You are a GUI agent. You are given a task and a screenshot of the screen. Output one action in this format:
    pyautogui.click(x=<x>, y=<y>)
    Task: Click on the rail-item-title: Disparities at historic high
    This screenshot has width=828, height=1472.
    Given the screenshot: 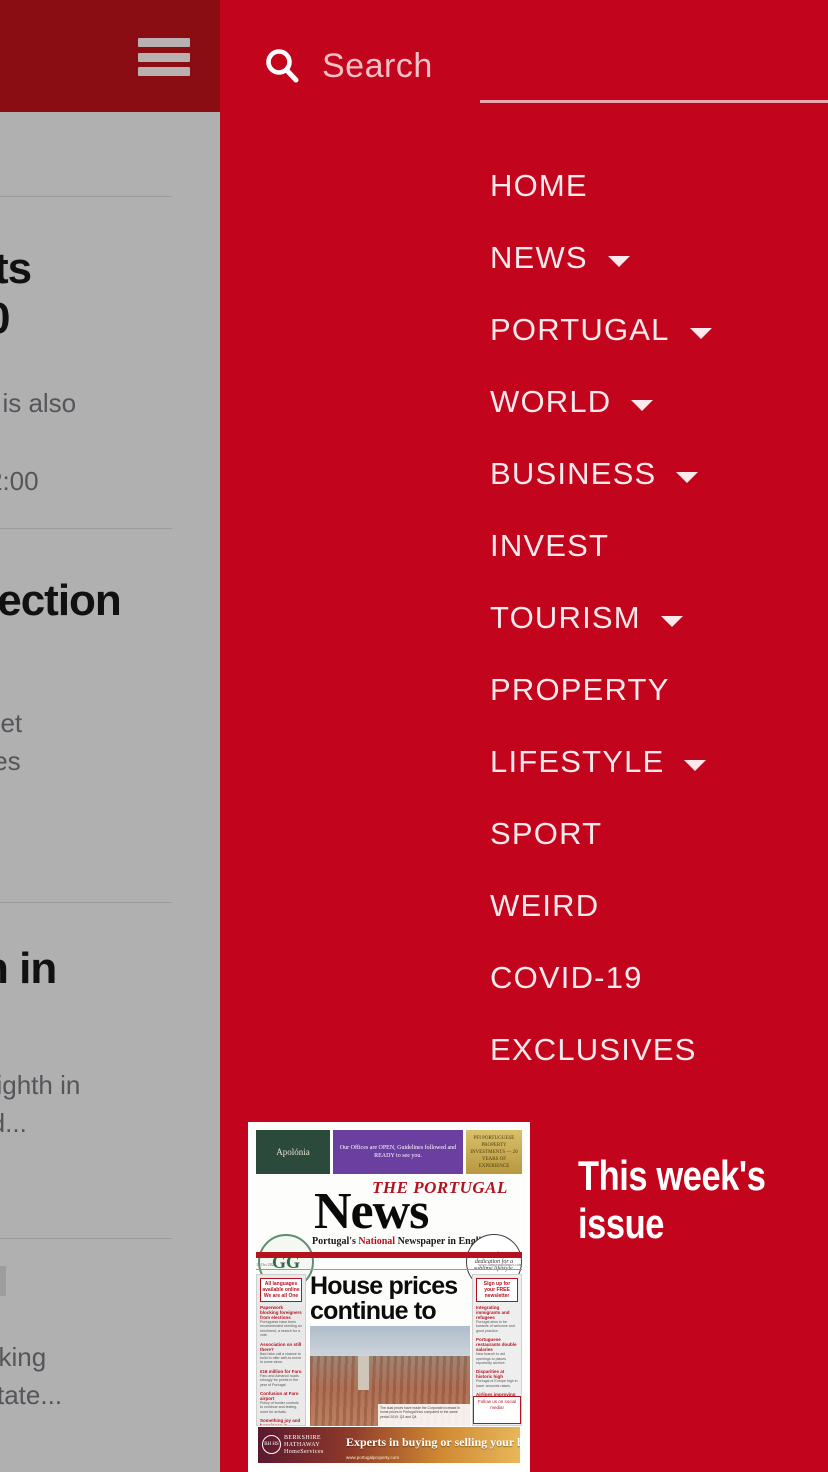 What is the action you would take?
    pyautogui.click(x=490, y=1374)
    